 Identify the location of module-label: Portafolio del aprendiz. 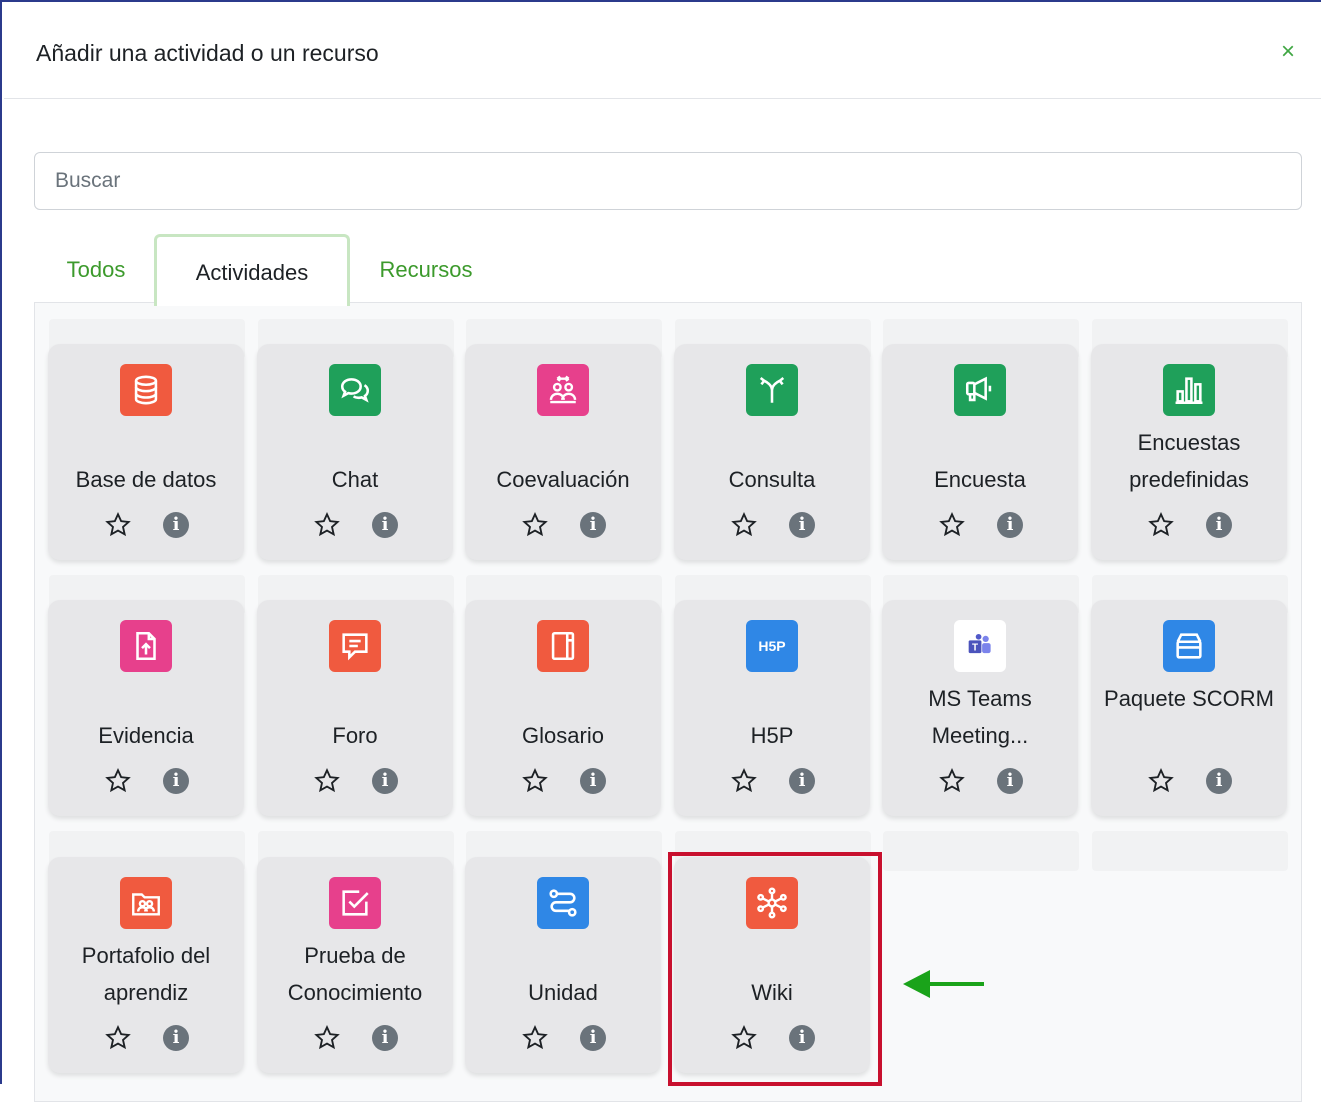
(146, 974).